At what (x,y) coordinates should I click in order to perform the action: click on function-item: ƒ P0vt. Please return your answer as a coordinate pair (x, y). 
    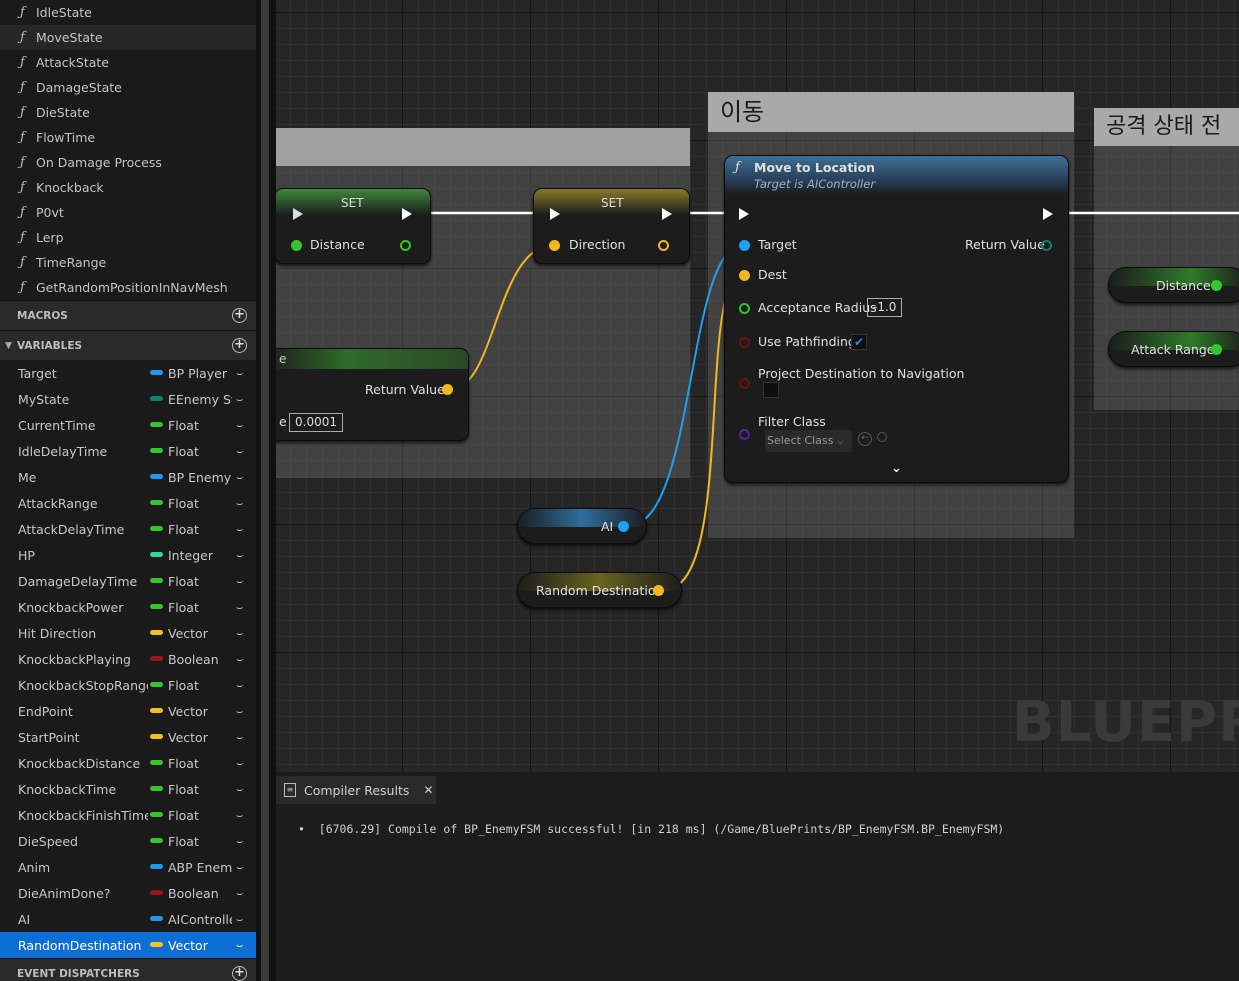
    Looking at the image, I should click on (128, 212).